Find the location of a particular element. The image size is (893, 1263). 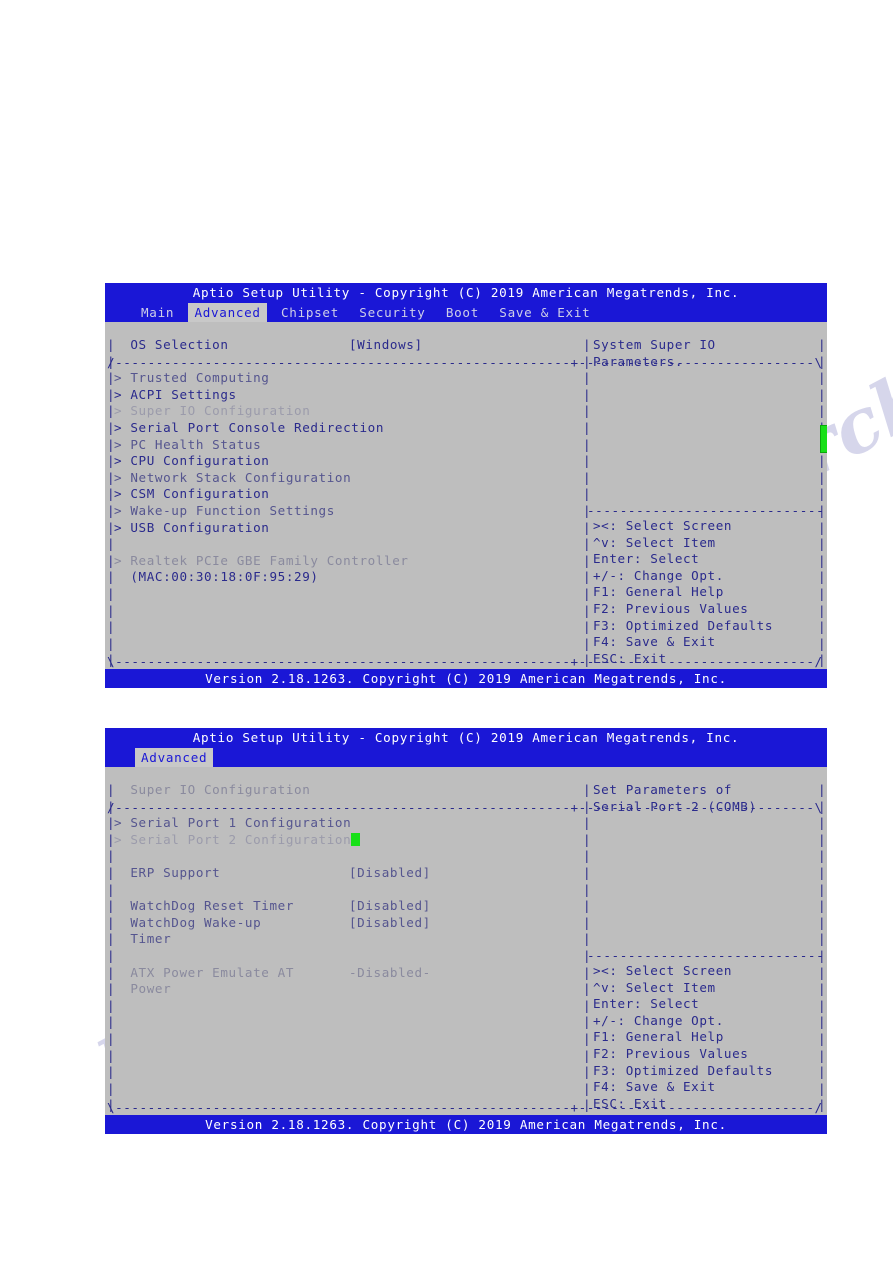

bios-menu-bar: Advanced is located at coordinates (466, 758).